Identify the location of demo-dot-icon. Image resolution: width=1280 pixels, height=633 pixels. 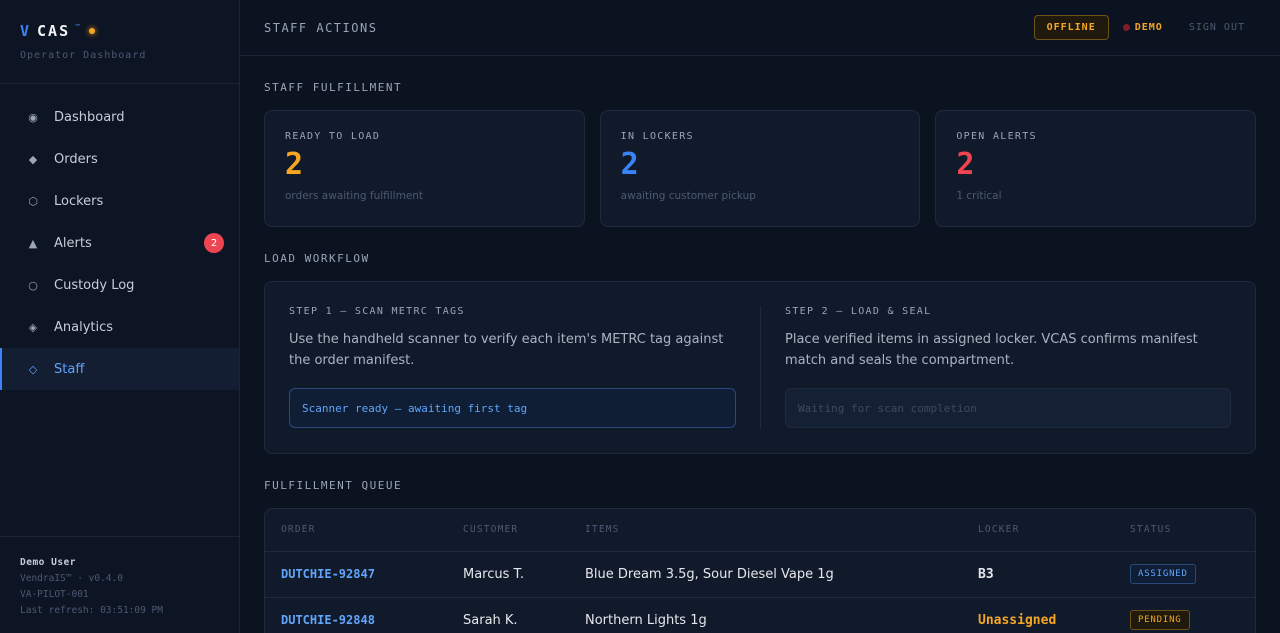
(1126, 27).